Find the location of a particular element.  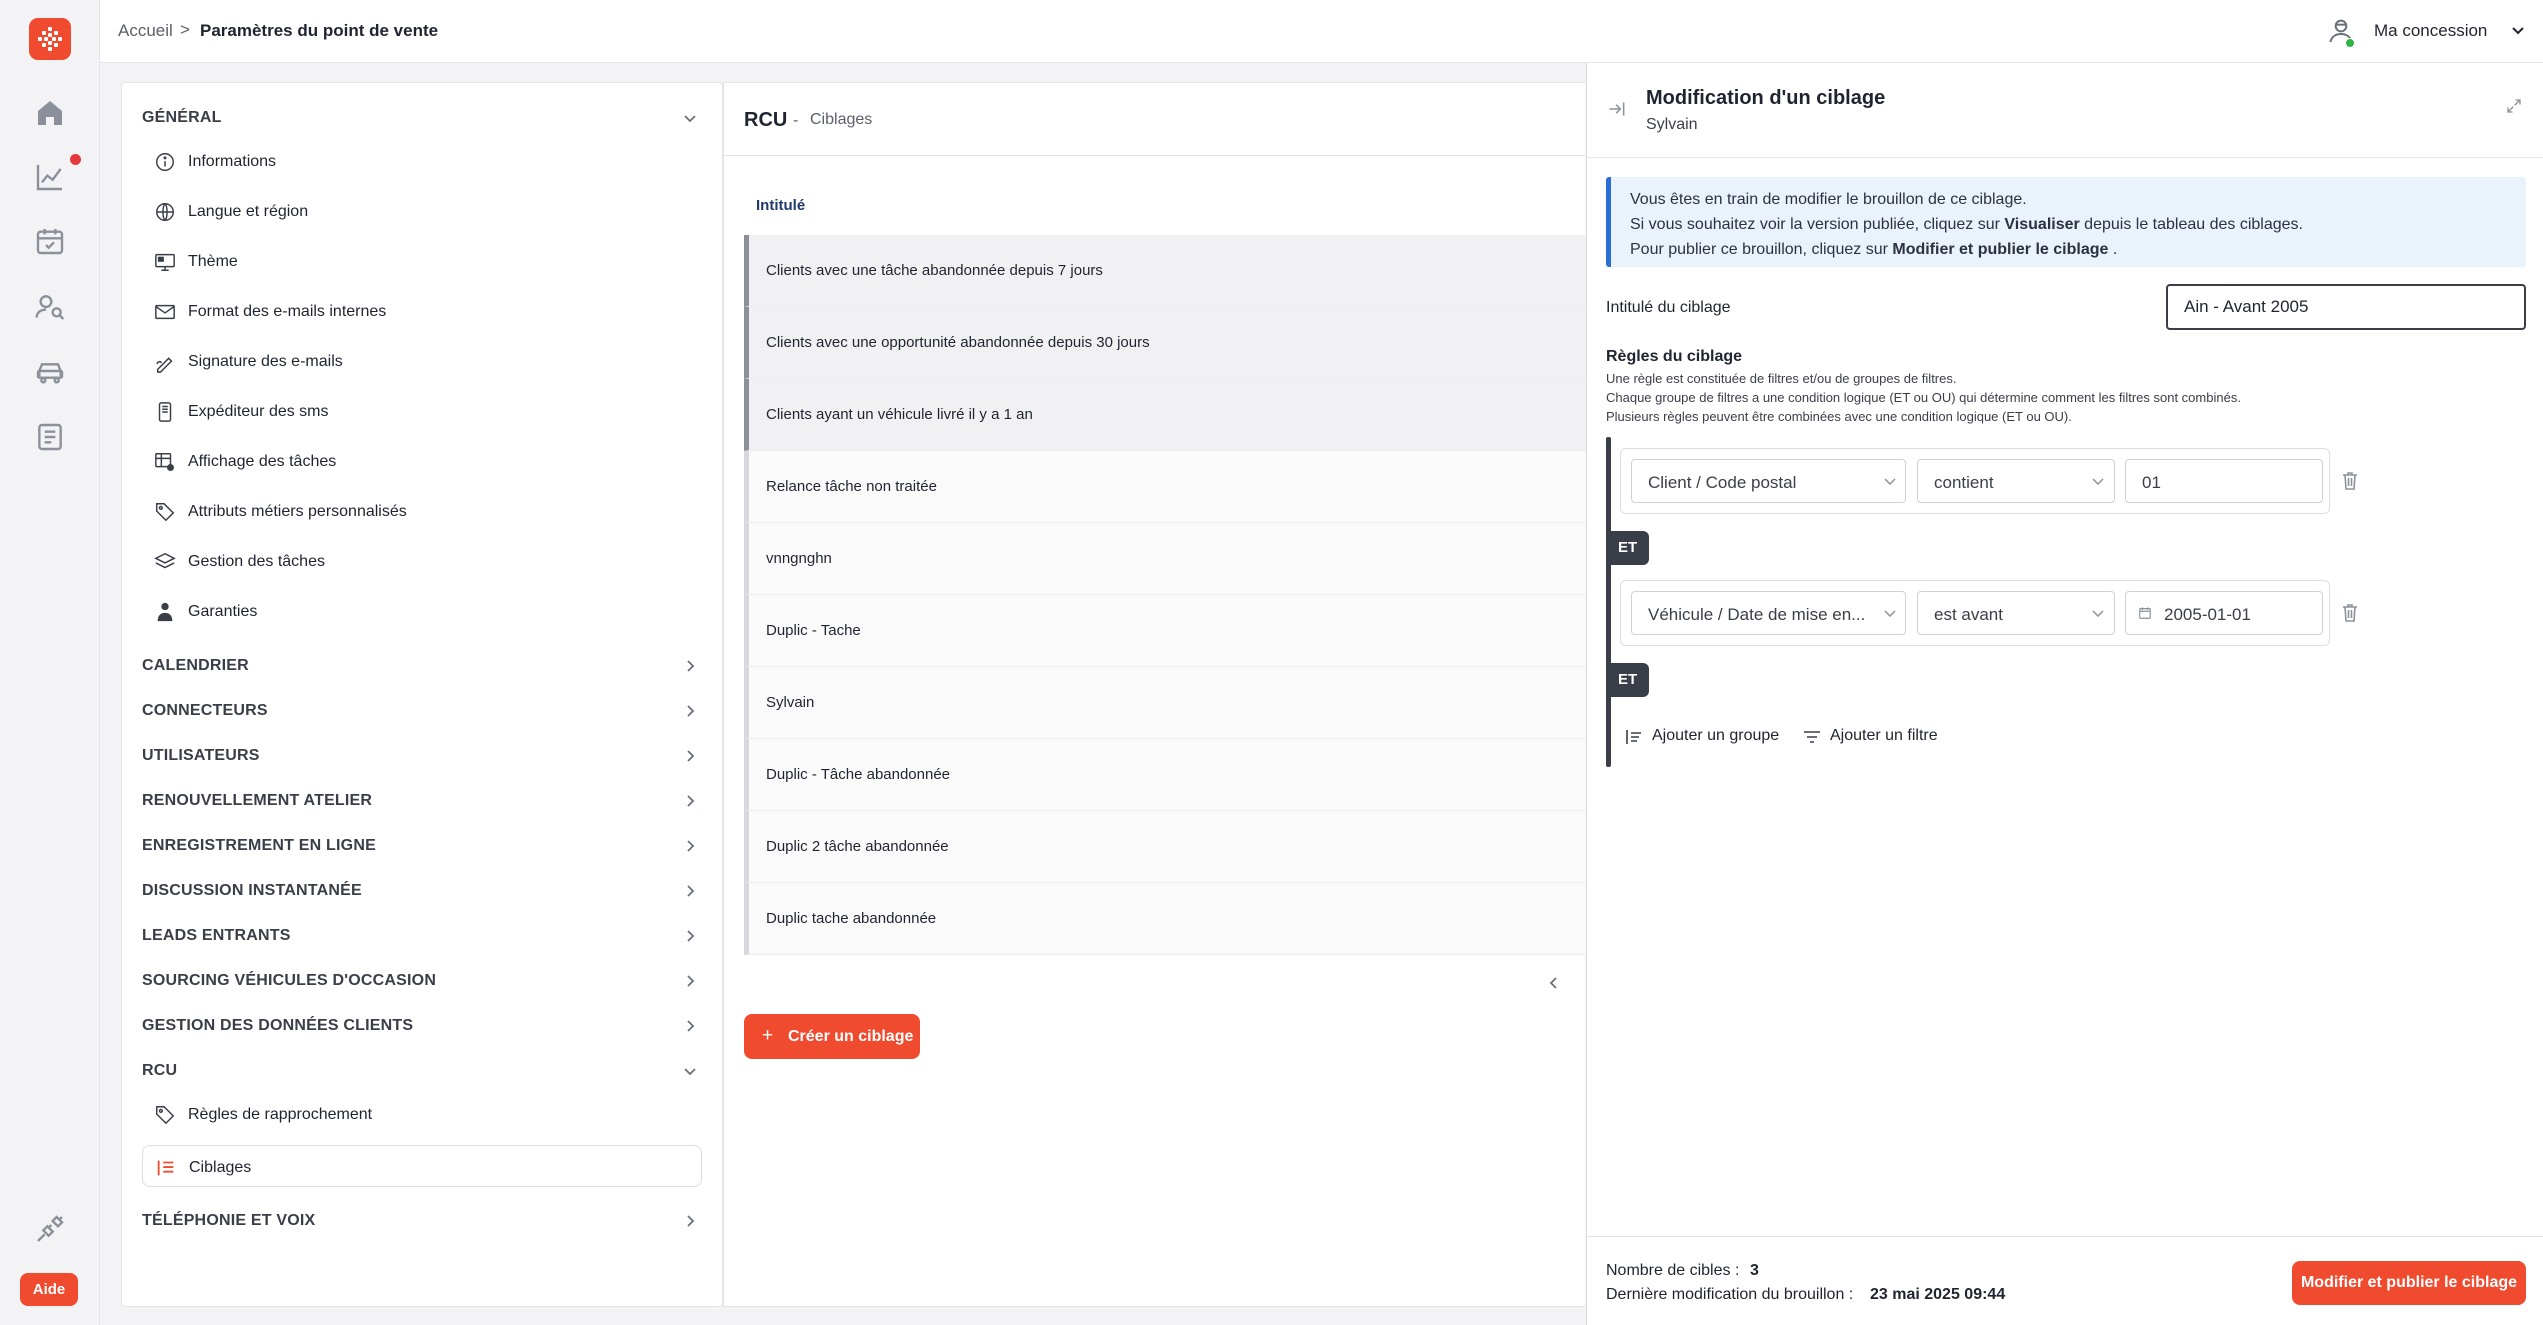

user-search-icon is located at coordinates (50, 307).